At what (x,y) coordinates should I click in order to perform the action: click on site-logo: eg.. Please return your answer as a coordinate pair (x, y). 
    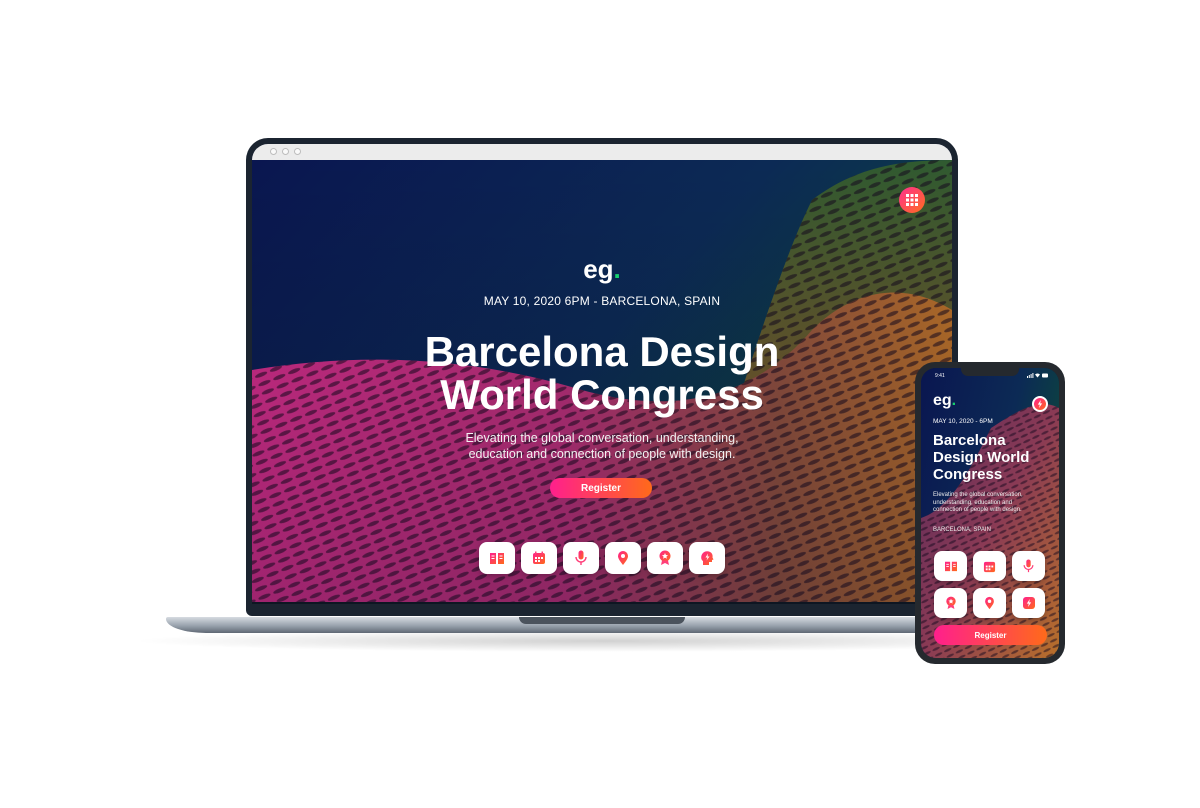
    Looking at the image, I should click on (602, 269).